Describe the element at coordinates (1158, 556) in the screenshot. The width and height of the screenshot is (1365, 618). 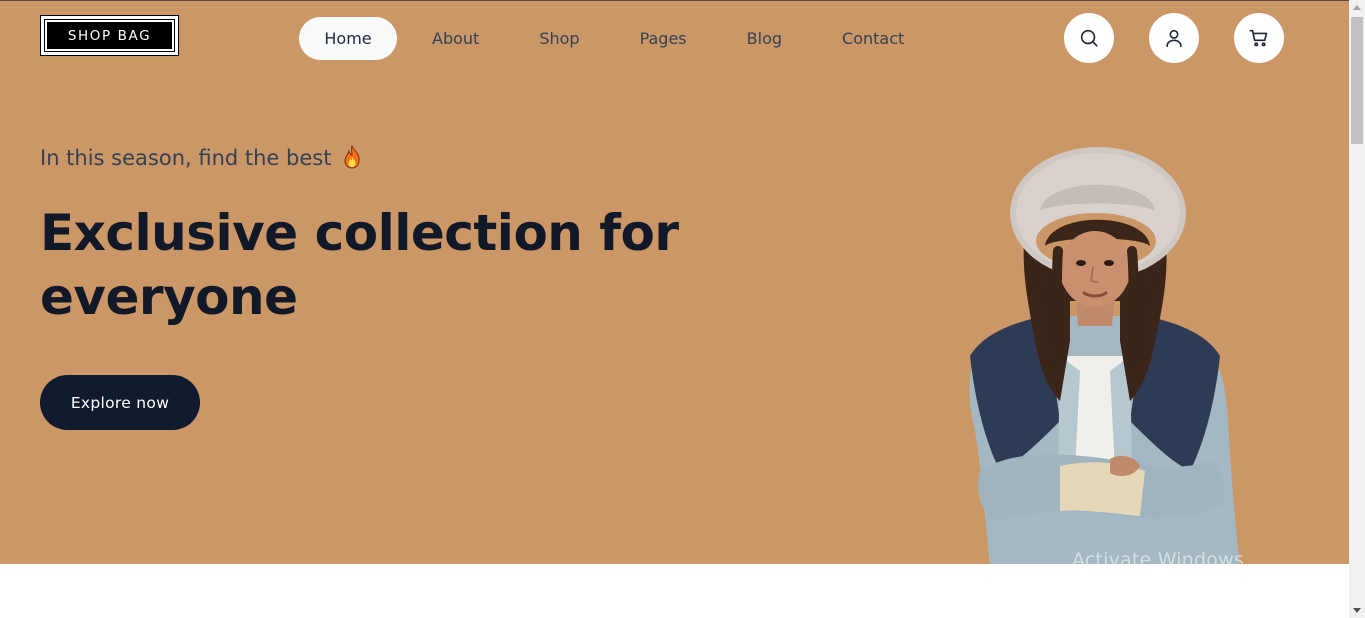
I see `os-activation-watermark: Activate Windows` at that location.